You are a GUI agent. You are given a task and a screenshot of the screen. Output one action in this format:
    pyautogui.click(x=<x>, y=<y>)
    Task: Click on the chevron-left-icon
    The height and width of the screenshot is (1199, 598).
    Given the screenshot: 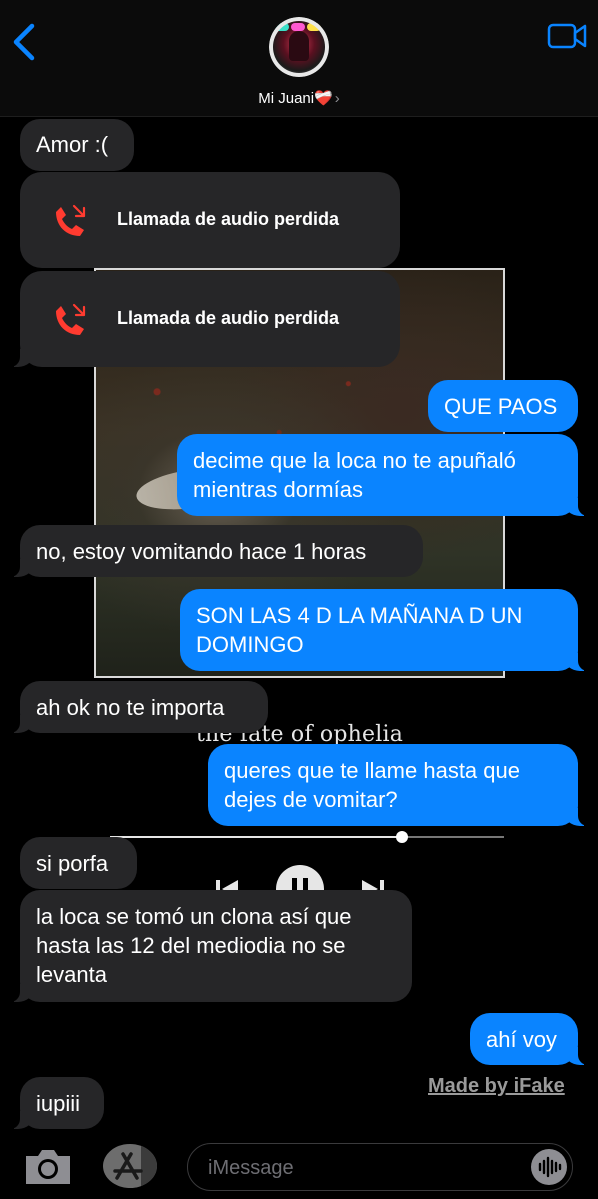 What is the action you would take?
    pyautogui.click(x=26, y=42)
    